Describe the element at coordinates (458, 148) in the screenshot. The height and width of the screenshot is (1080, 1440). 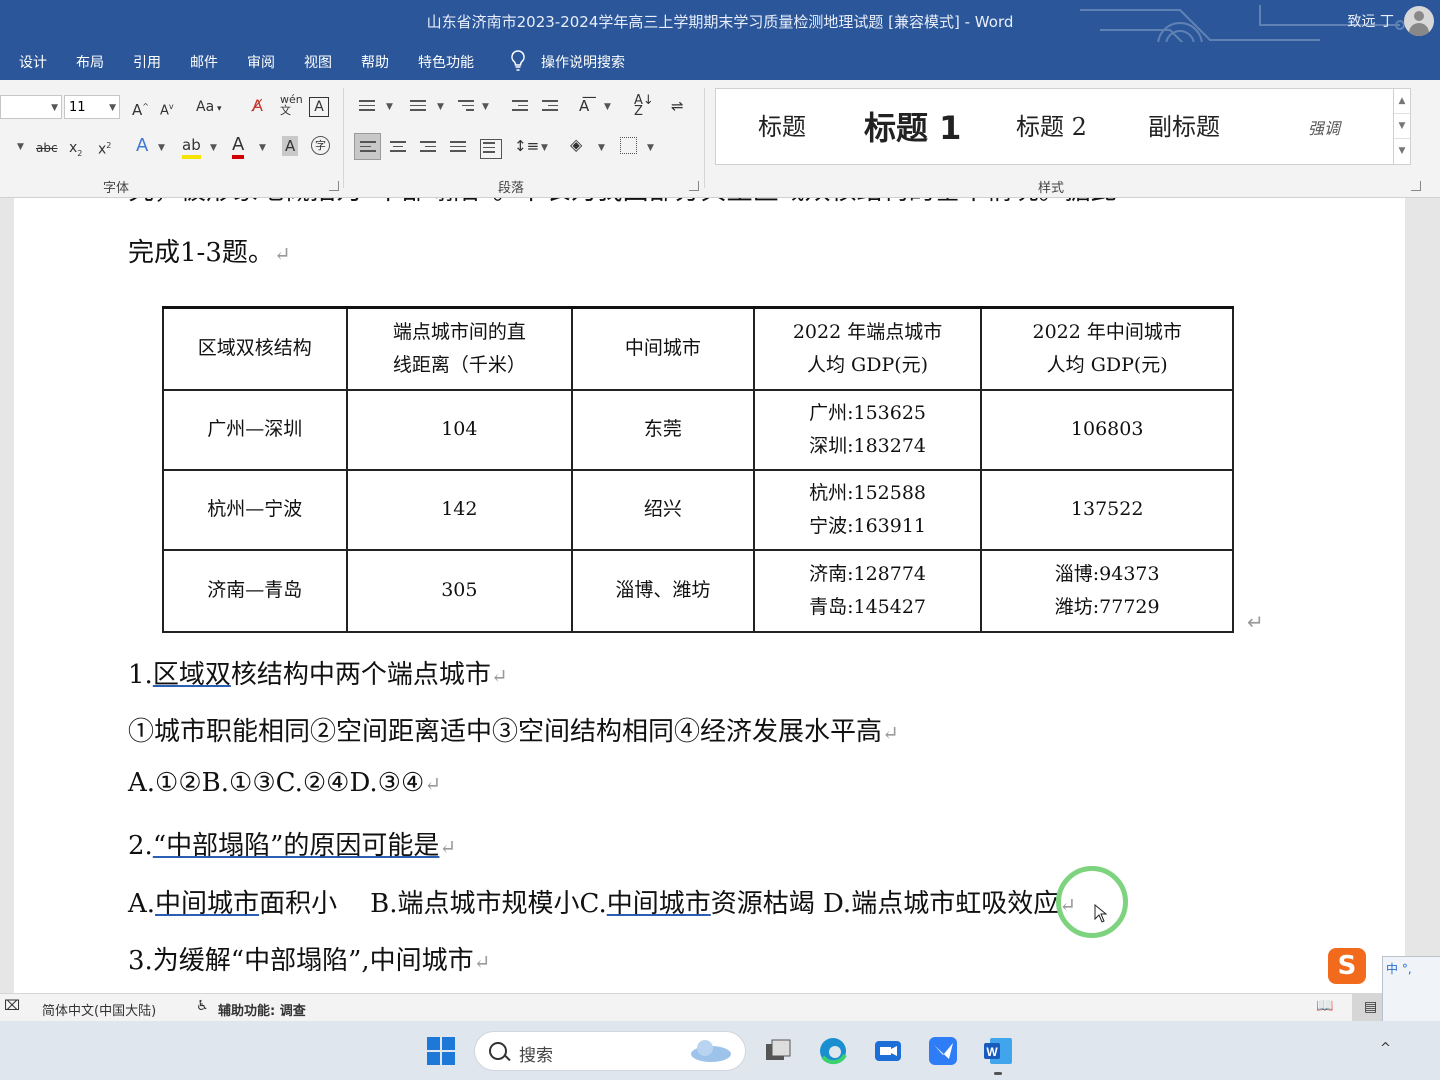
I see `justify-icon` at that location.